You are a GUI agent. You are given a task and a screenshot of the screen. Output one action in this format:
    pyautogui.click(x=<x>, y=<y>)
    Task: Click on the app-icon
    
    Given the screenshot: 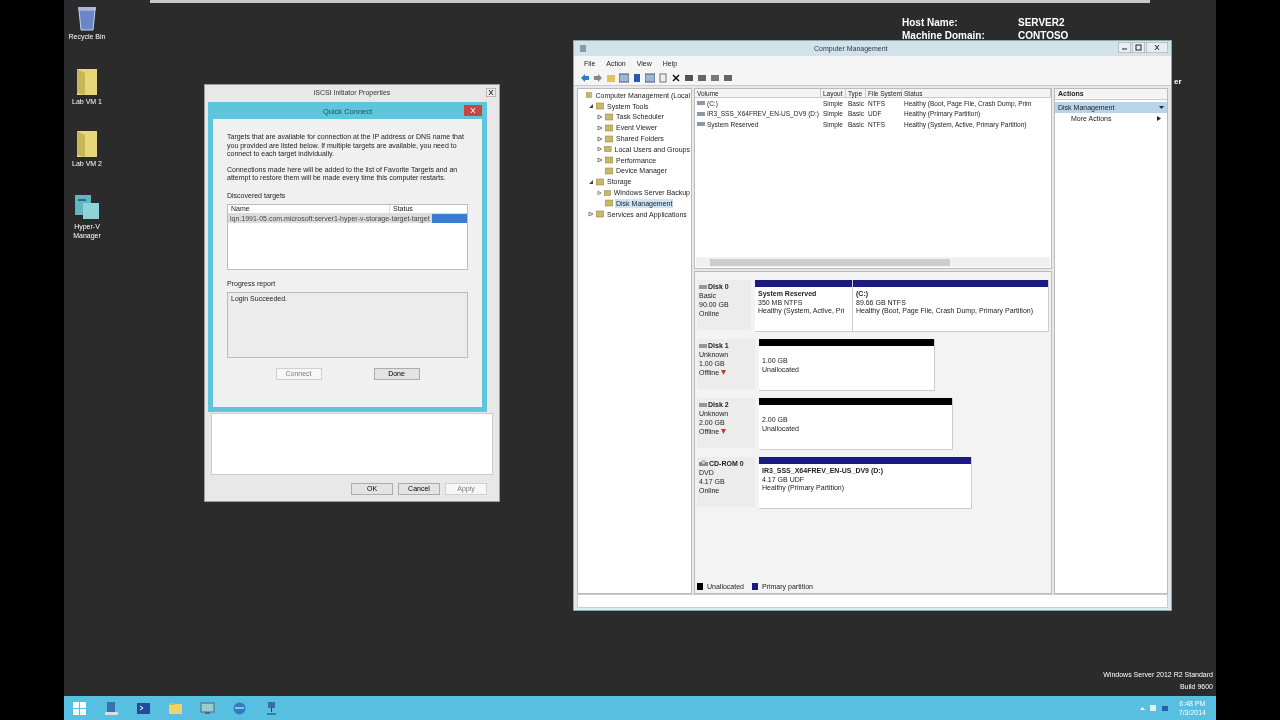 What is the action you would take?
    pyautogui.click(x=583, y=48)
    